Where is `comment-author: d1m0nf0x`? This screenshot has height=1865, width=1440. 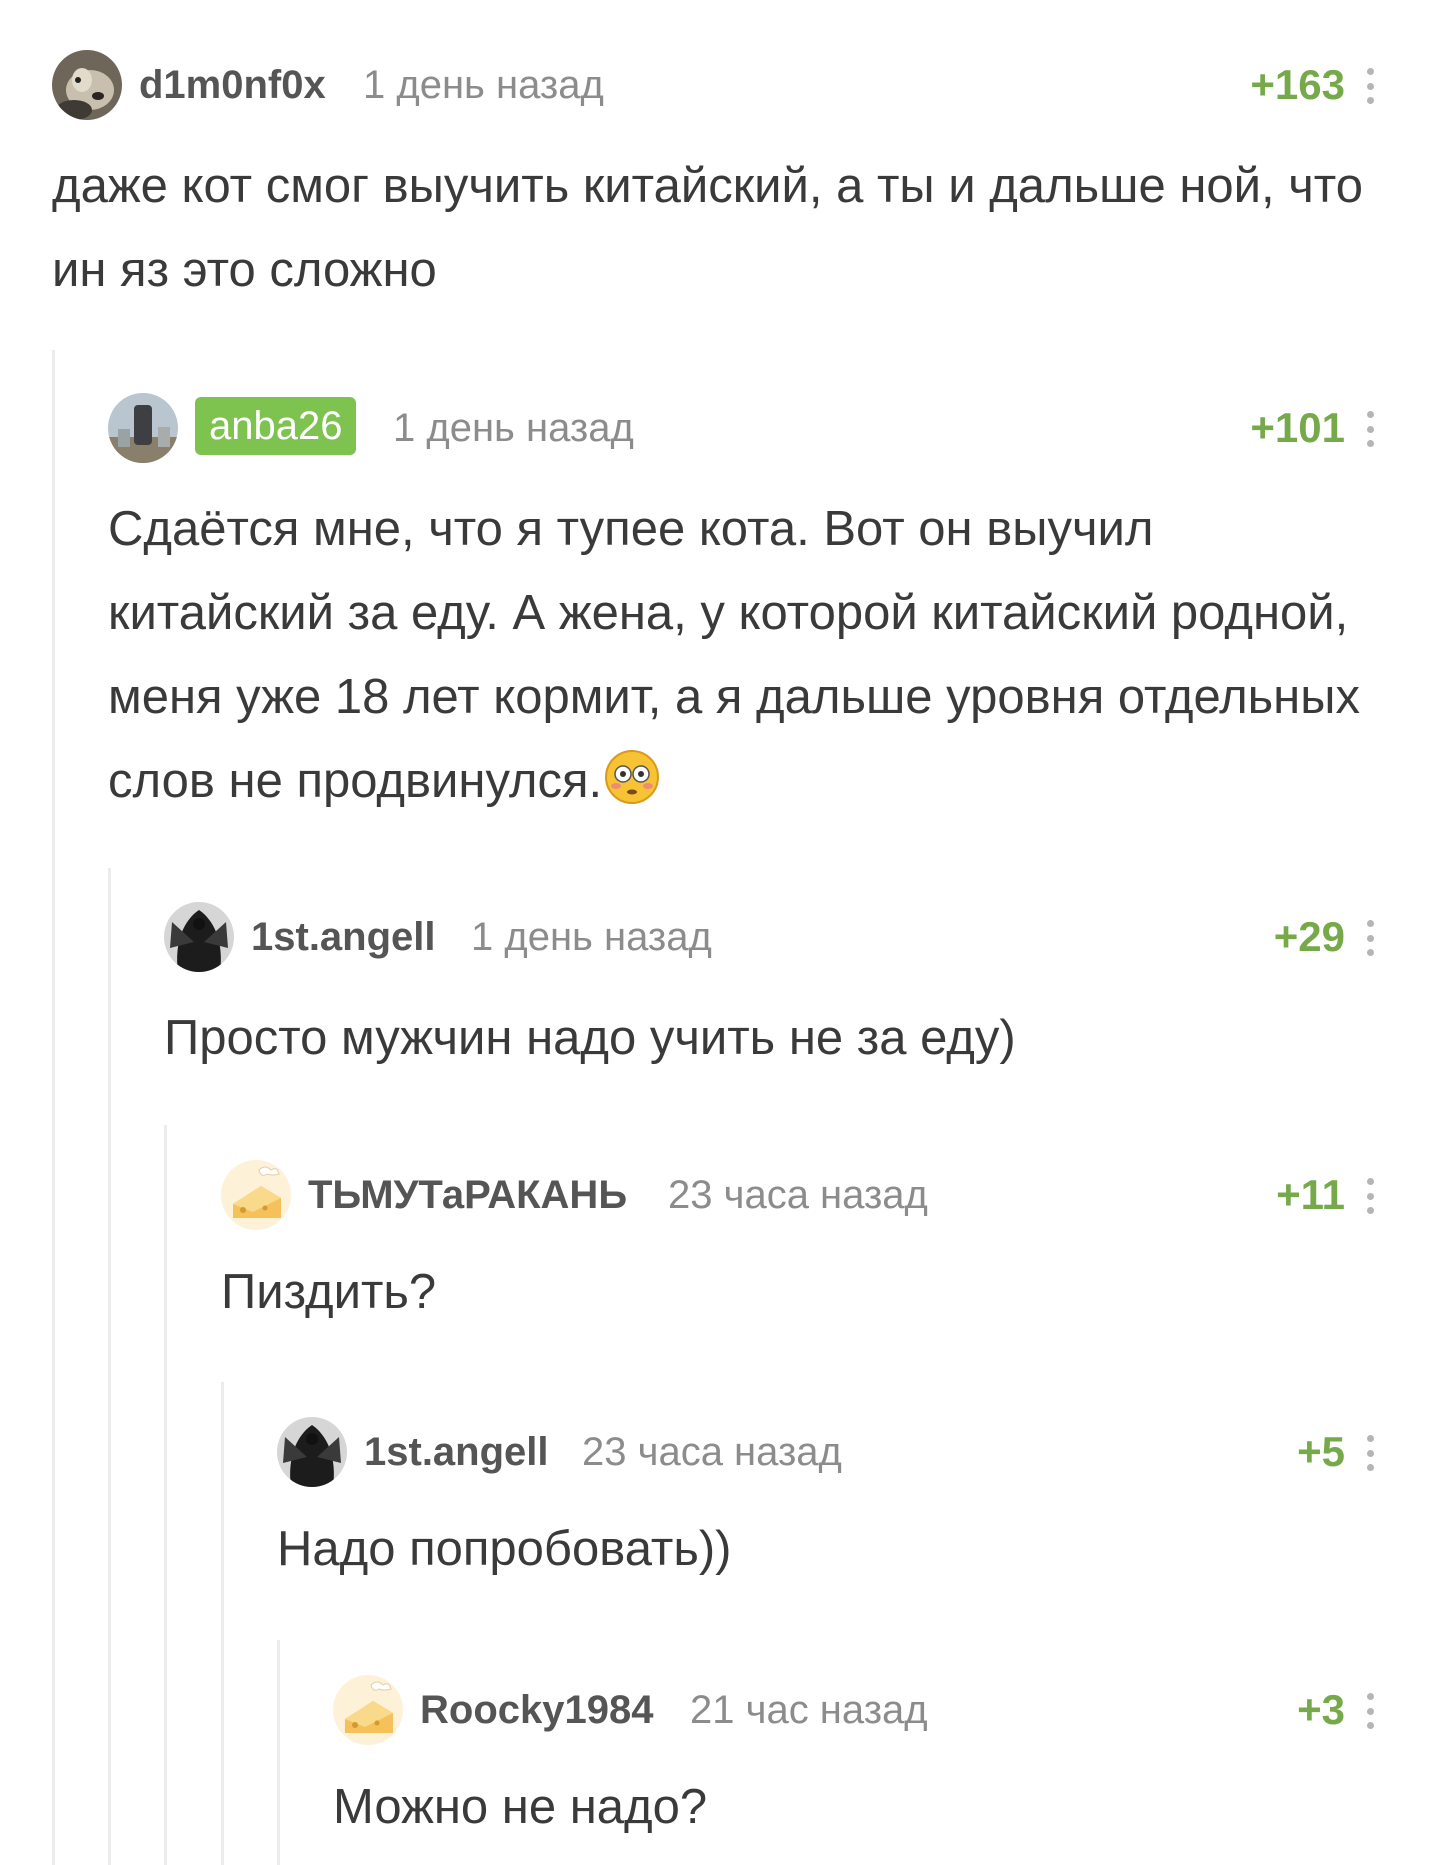
comment-author: d1m0nf0x is located at coordinates (232, 85).